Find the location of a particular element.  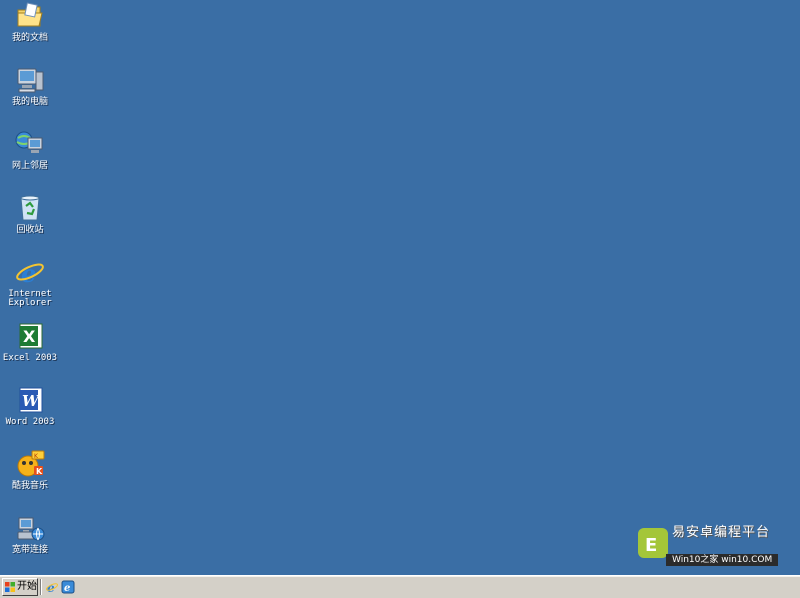

desktop-icon-label: 酷我音乐 is located at coordinates (29, 486).